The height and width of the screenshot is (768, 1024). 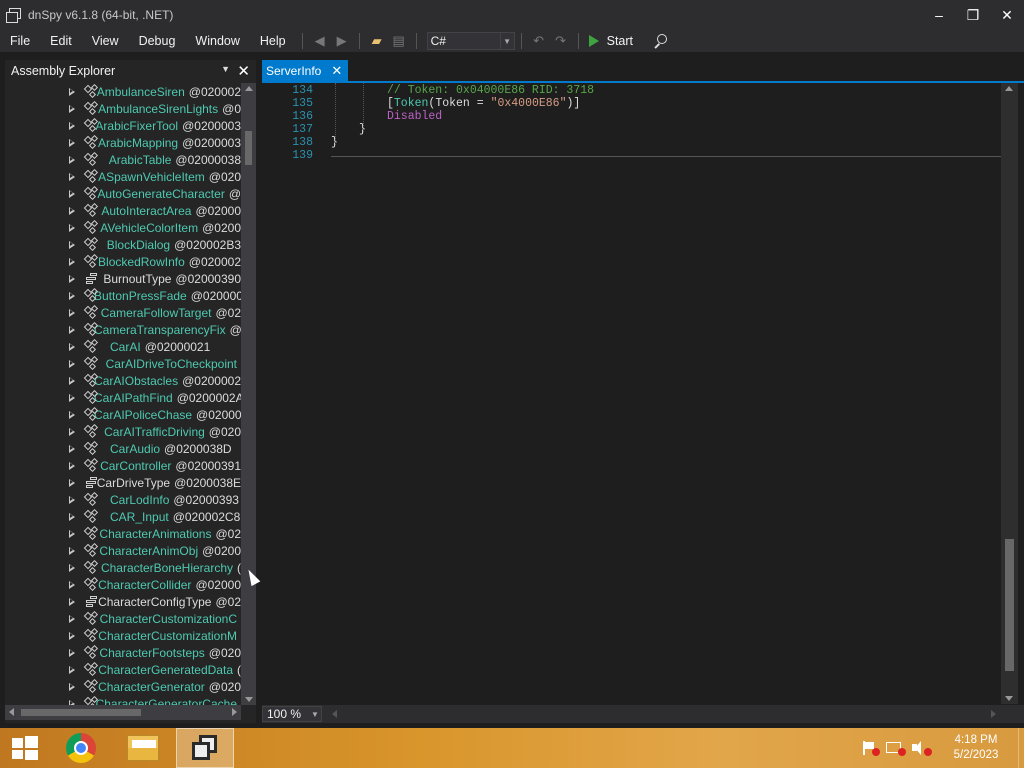 I want to click on tree-item: CharacterAnimObj @0200, so click(x=123, y=550).